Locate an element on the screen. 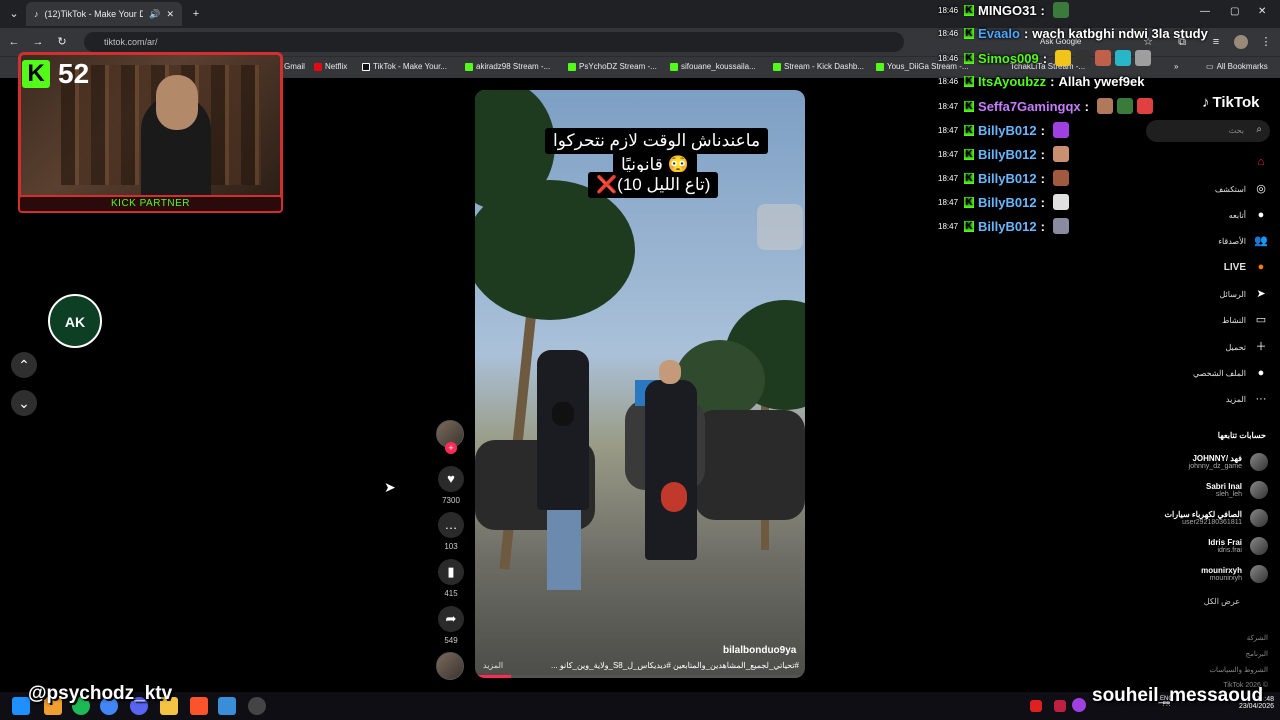 Image resolution: width=1280 pixels, height=720 pixels. maximize-icon: ▢ is located at coordinates (1234, 11).